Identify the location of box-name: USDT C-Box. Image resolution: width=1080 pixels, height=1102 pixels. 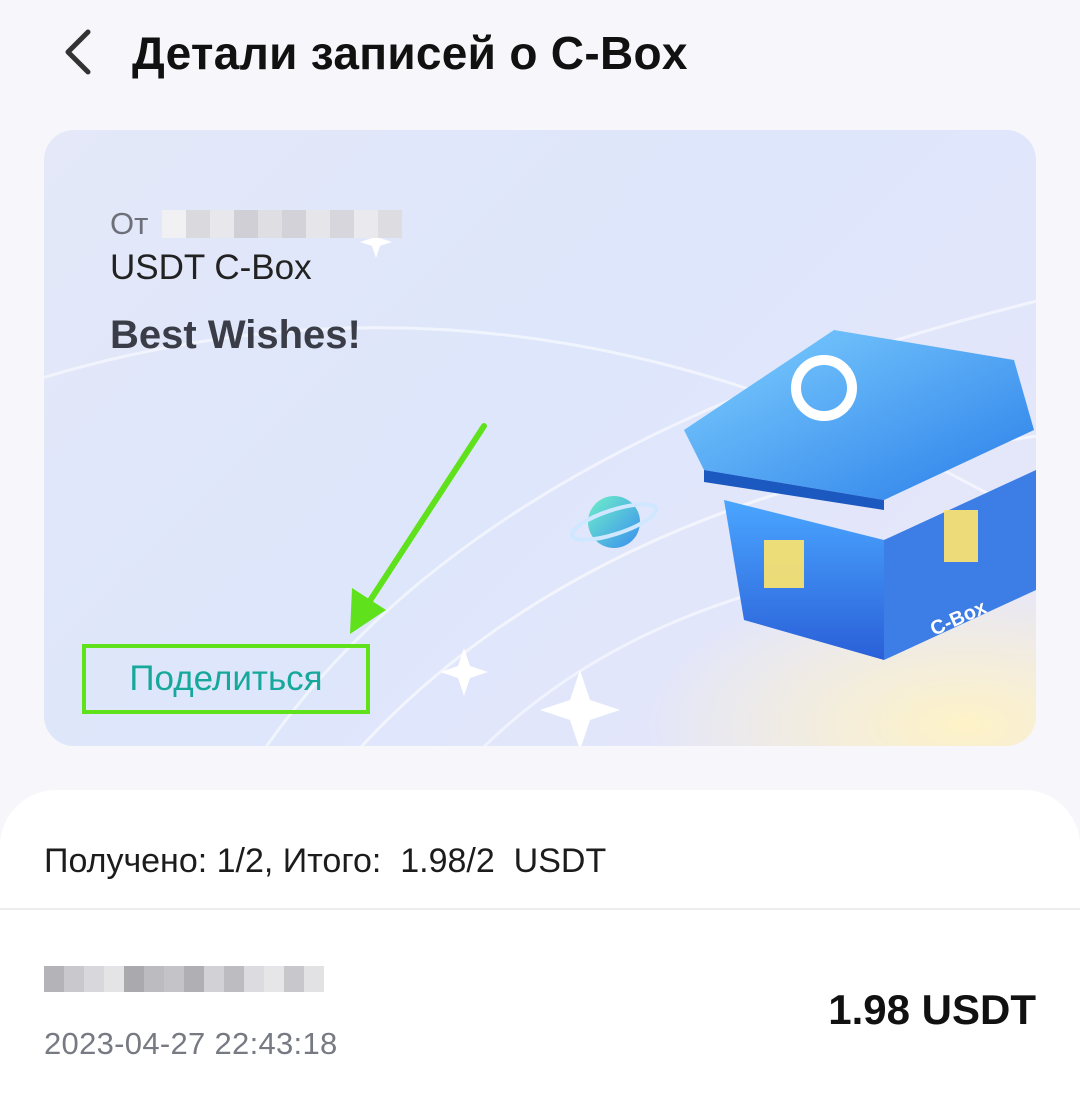
(211, 267).